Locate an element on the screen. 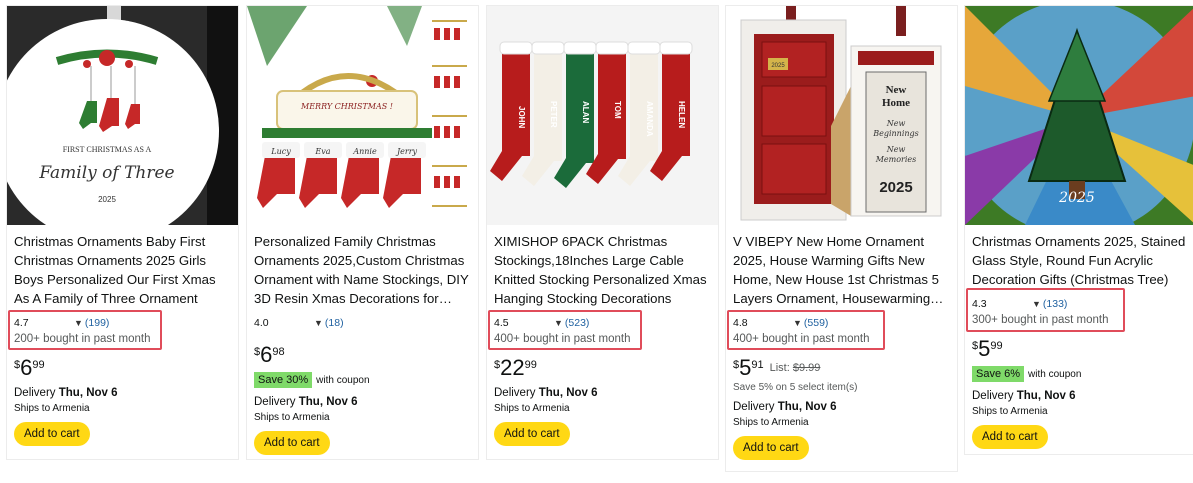 The width and height of the screenshot is (1193, 483). image-line1: New is located at coordinates (896, 90).